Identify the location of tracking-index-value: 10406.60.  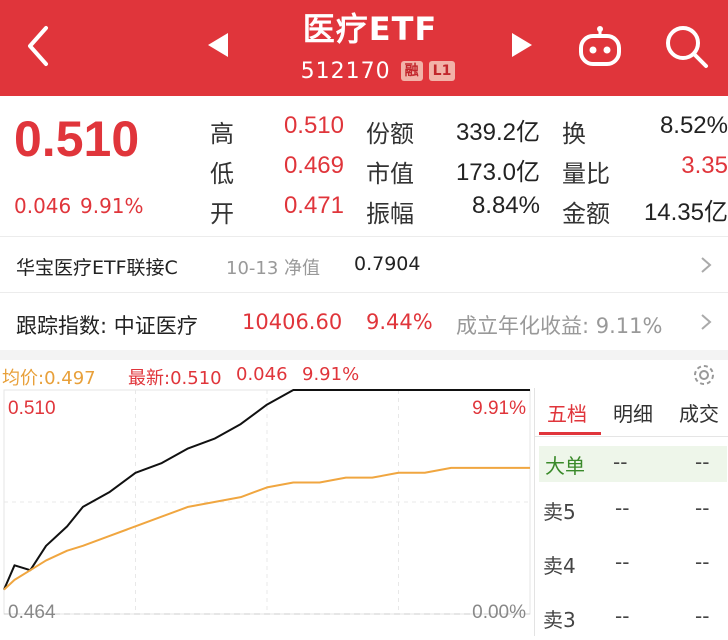
(292, 322).